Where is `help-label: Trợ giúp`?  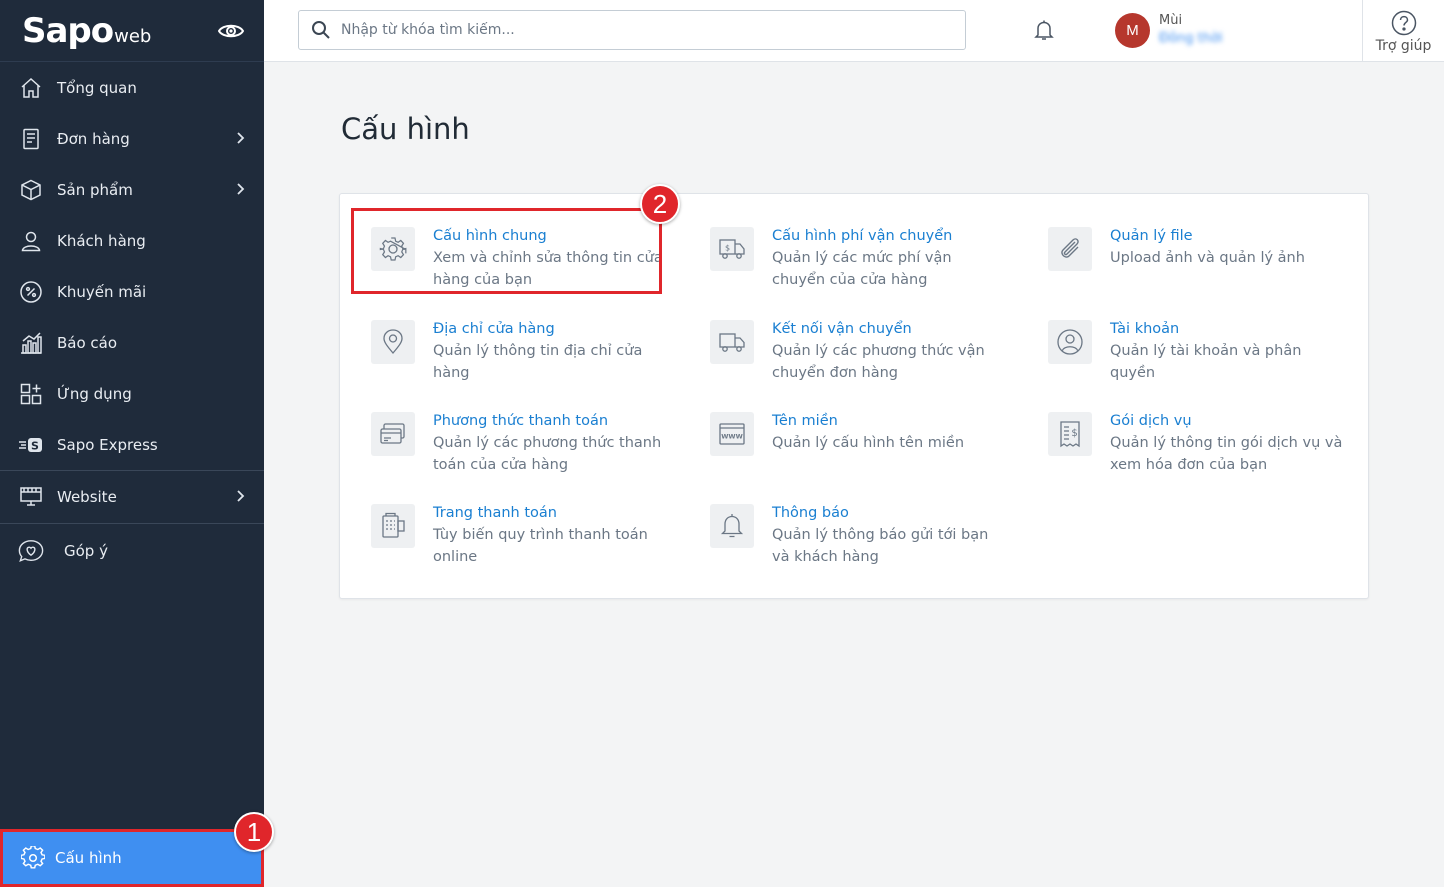 help-label: Trợ giúp is located at coordinates (1403, 46).